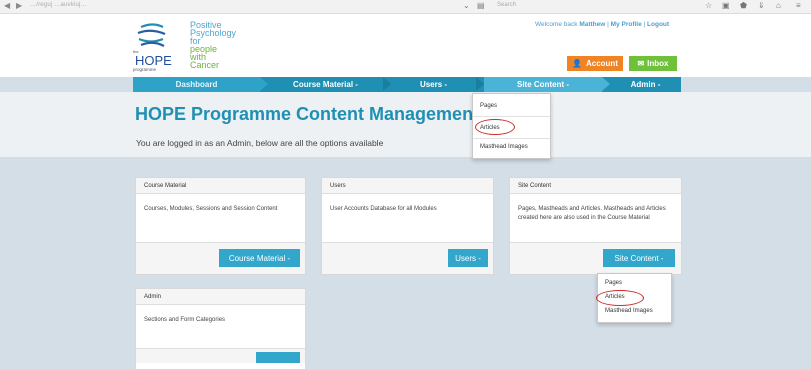 The image size is (811, 370). Describe the element at coordinates (601, 63) in the screenshot. I see `account-label: Account` at that location.